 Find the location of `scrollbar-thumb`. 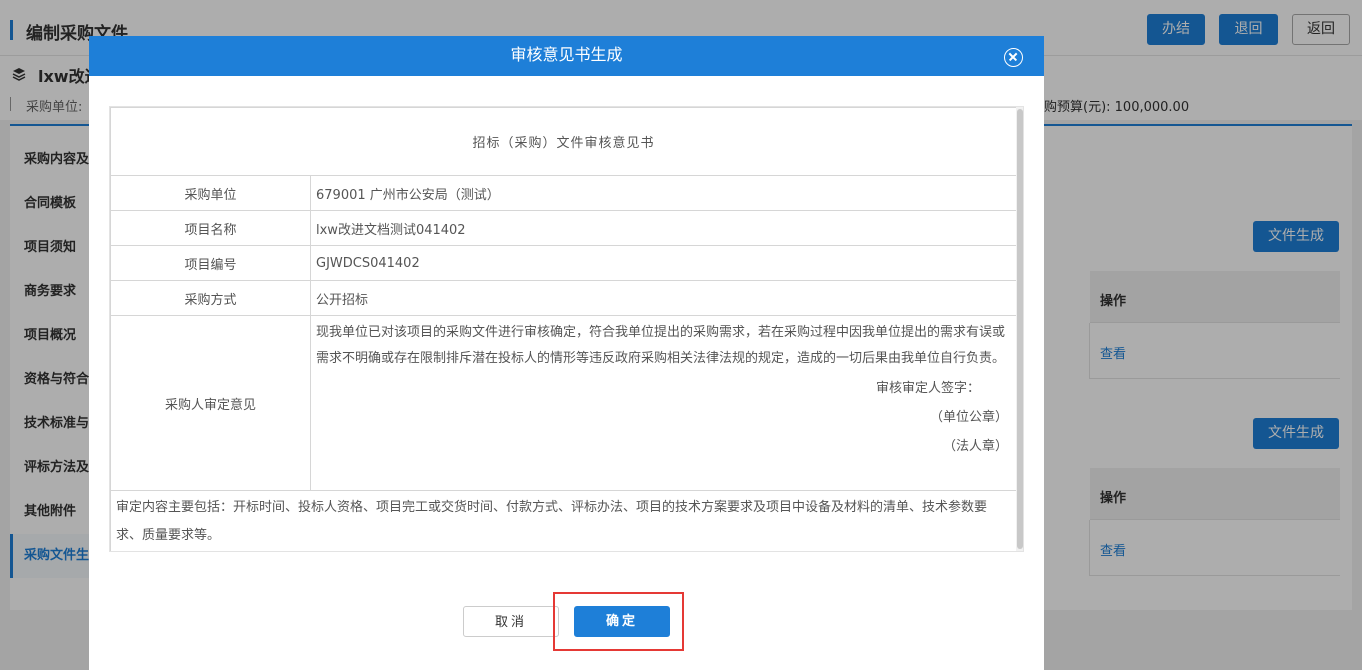

scrollbar-thumb is located at coordinates (1020, 329).